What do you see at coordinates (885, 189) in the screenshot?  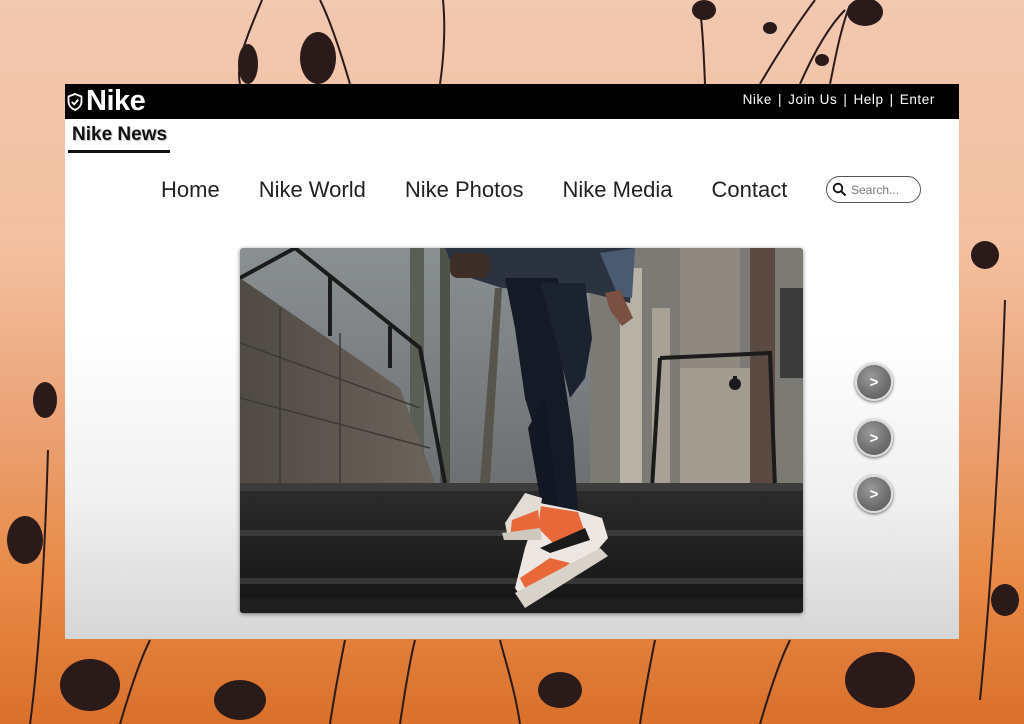 I see `search-input` at bounding box center [885, 189].